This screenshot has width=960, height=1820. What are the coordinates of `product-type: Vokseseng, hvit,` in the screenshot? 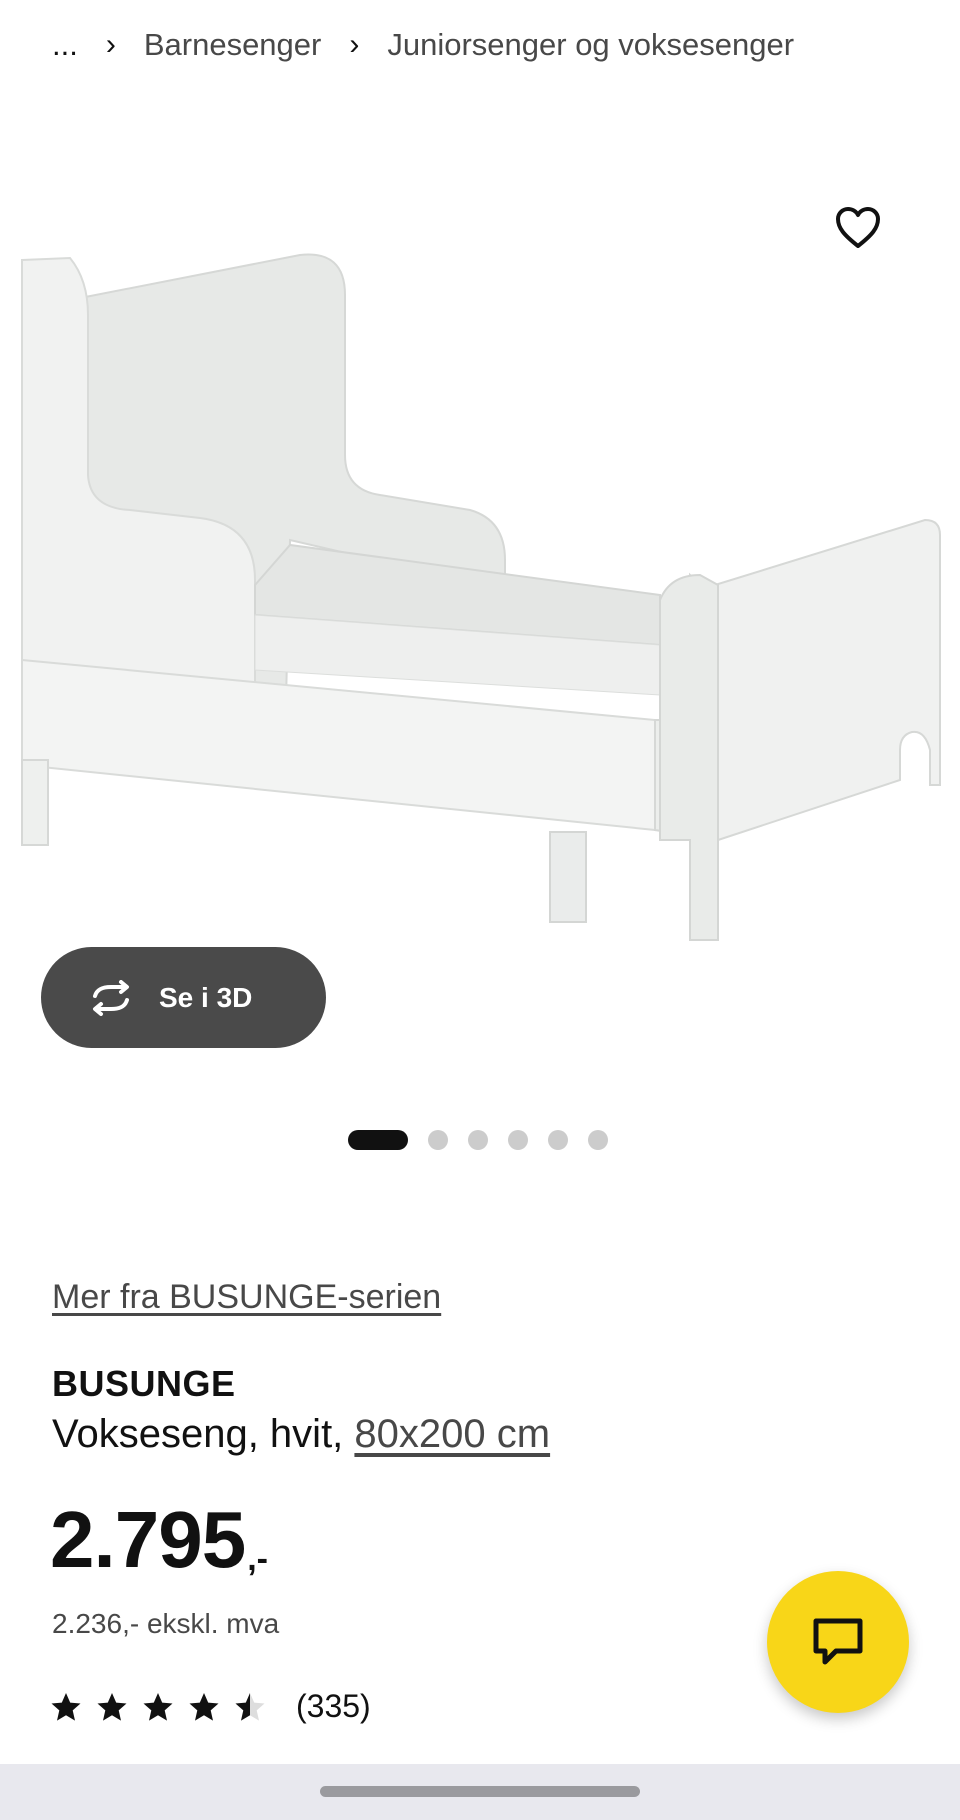 It's located at (198, 1434).